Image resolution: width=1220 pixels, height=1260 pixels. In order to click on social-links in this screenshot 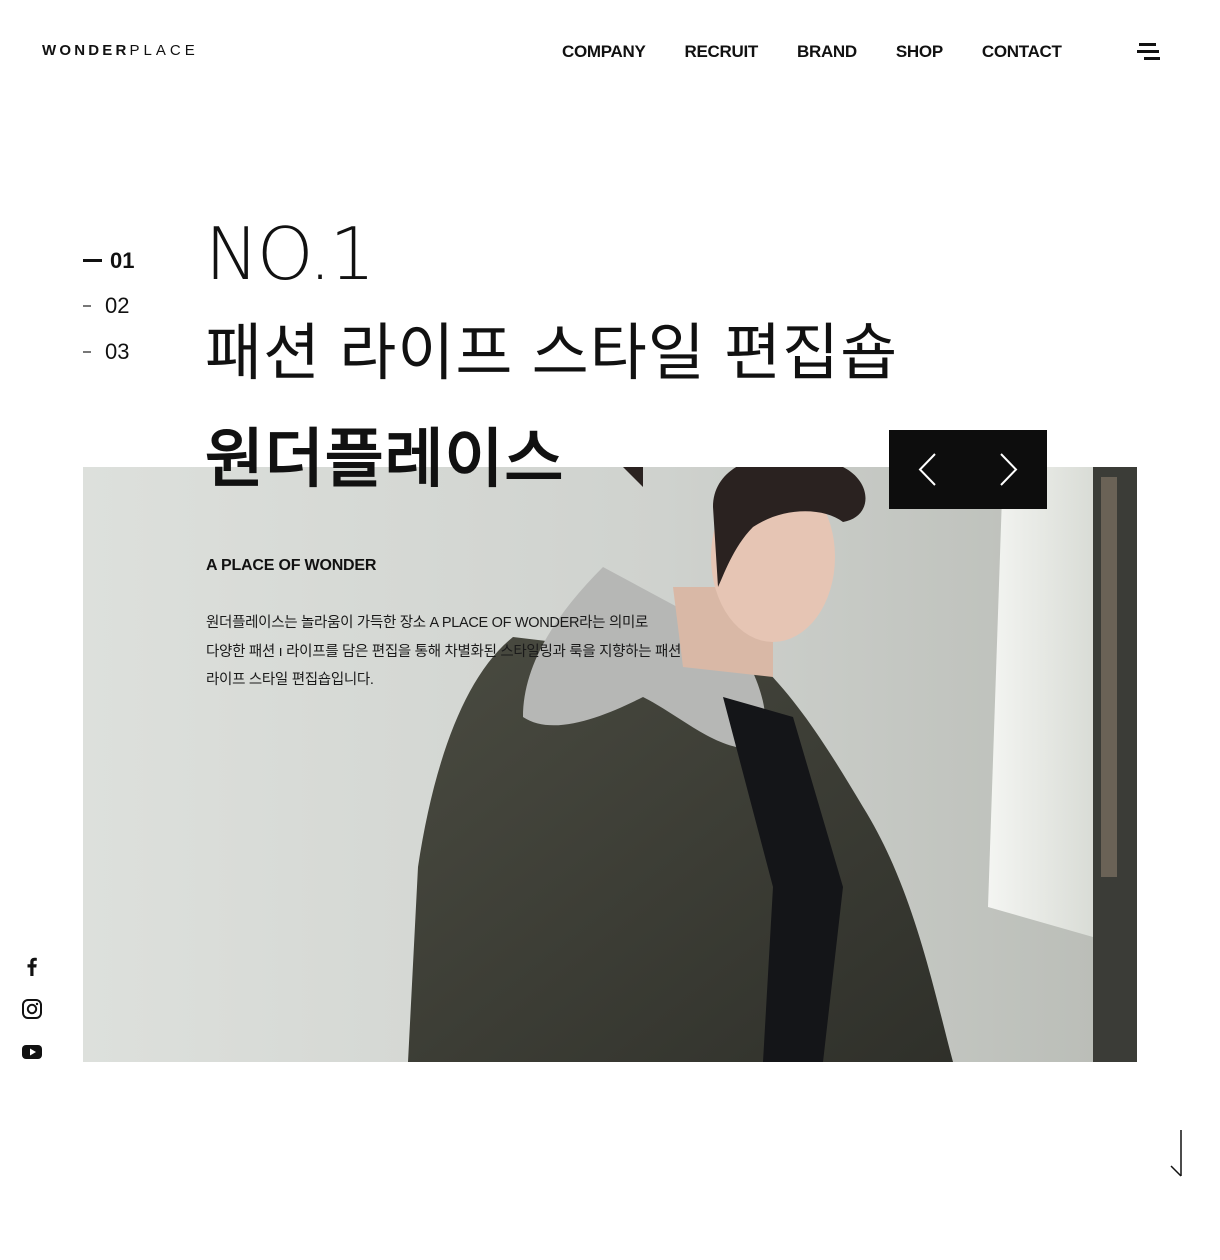, I will do `click(32, 1019)`.